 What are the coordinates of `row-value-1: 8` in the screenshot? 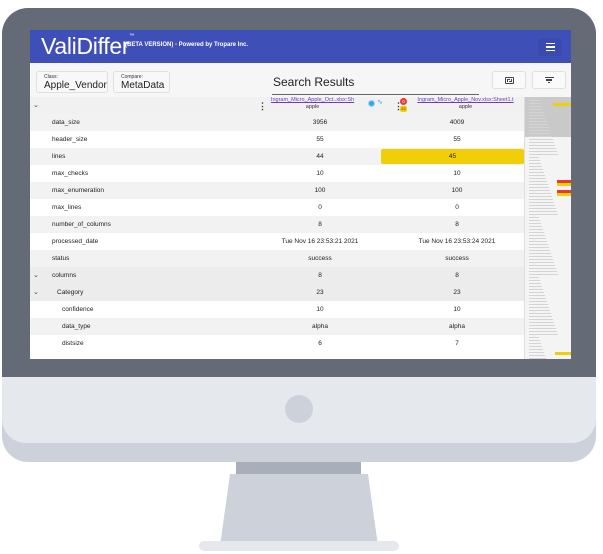 It's located at (320, 275).